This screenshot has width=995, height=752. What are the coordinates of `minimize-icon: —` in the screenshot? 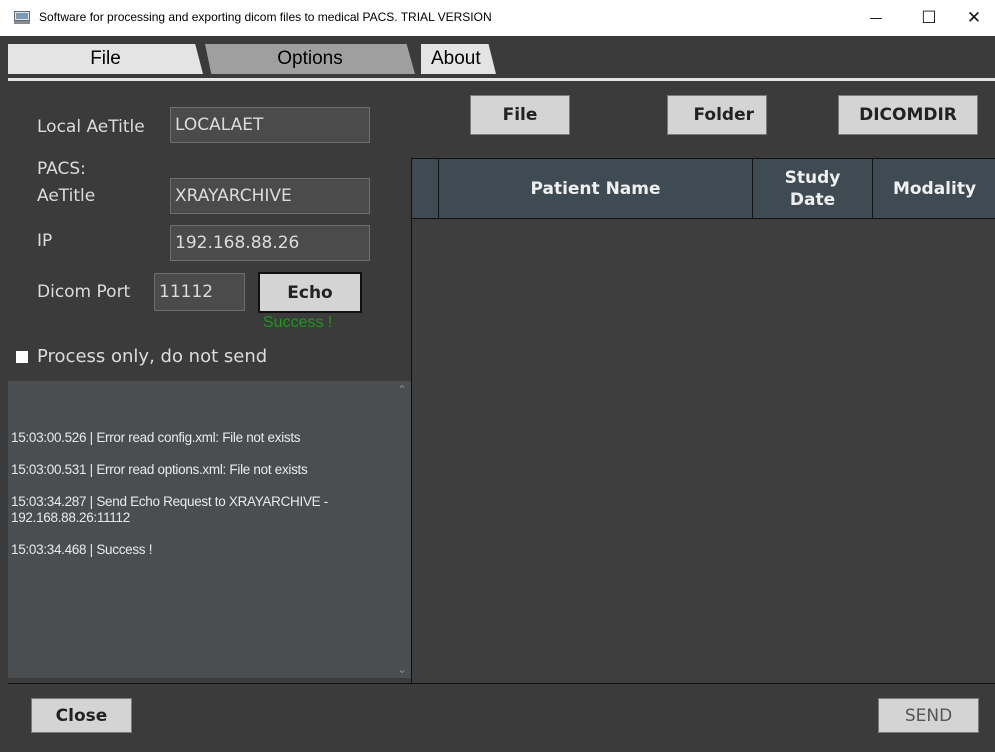 It's located at (876, 18).